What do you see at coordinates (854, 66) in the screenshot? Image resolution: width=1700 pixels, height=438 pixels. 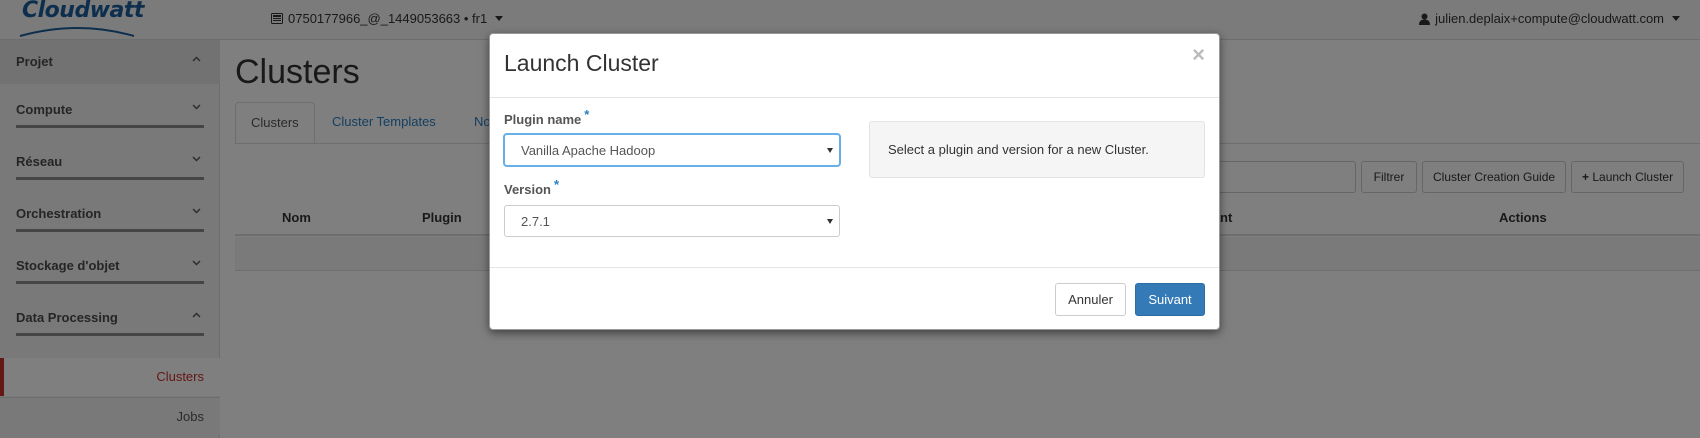 I see `modal-header: Launch Cluster ×` at bounding box center [854, 66].